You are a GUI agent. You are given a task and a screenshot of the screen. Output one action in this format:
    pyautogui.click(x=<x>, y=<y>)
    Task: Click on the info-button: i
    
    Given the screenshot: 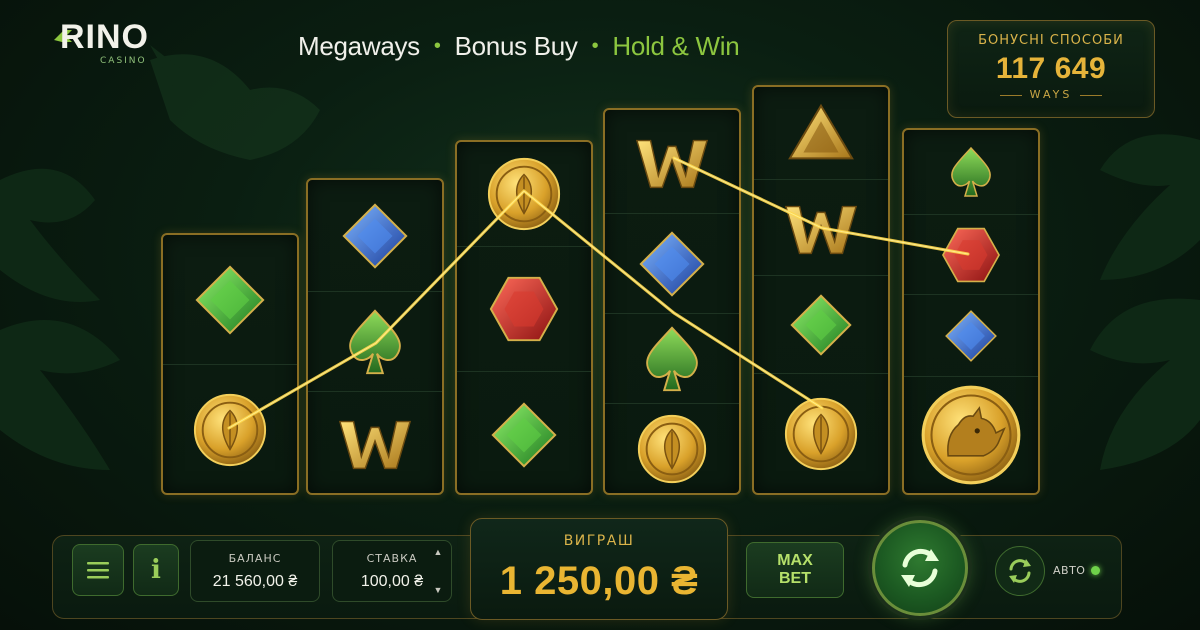 What is the action you would take?
    pyautogui.click(x=156, y=570)
    